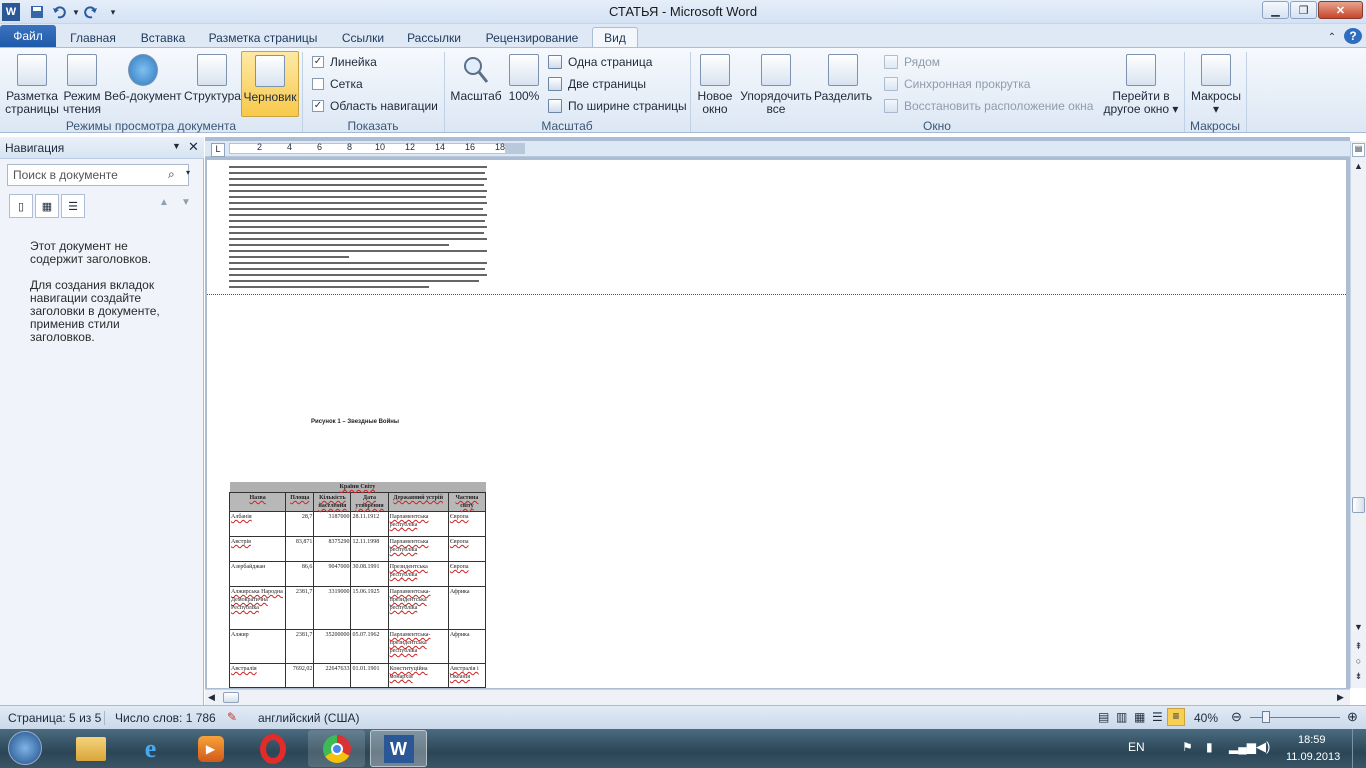  Describe the element at coordinates (1266, 717) in the screenshot. I see `zoom-slider-thumb` at that location.